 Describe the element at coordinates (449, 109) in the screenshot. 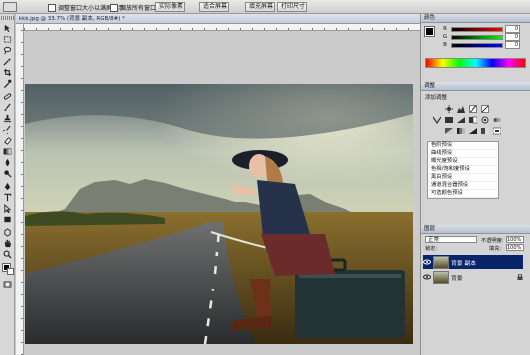

I see `brightness-contrast-icon` at that location.